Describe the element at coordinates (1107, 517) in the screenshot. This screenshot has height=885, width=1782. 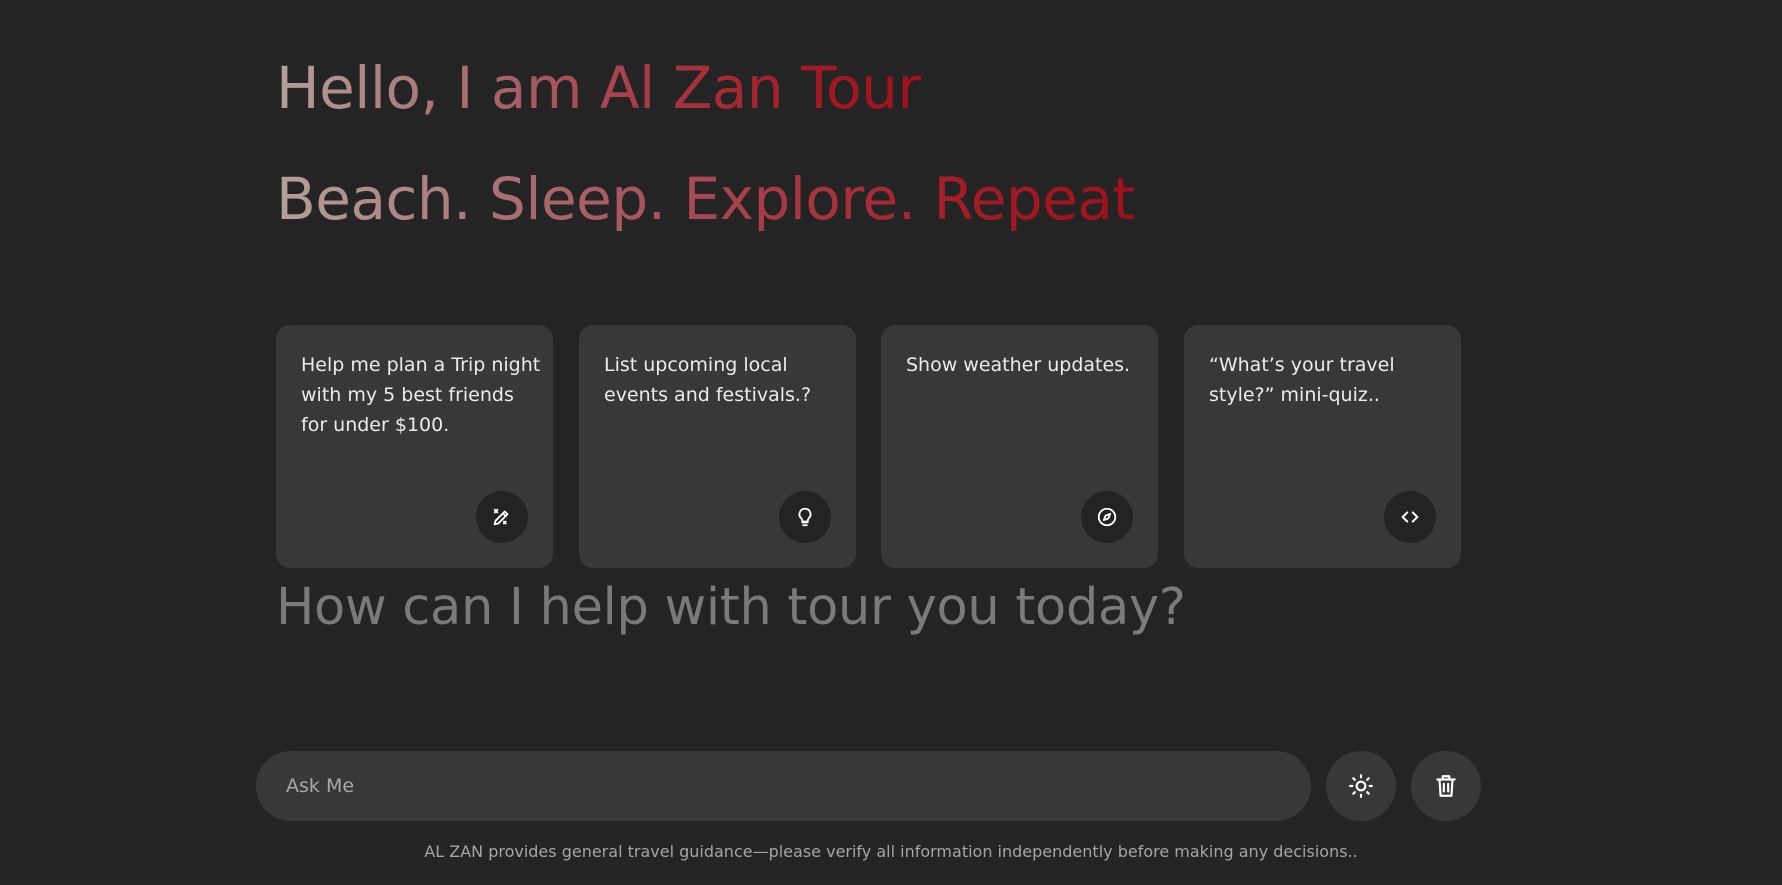
I see `compass-icon` at that location.